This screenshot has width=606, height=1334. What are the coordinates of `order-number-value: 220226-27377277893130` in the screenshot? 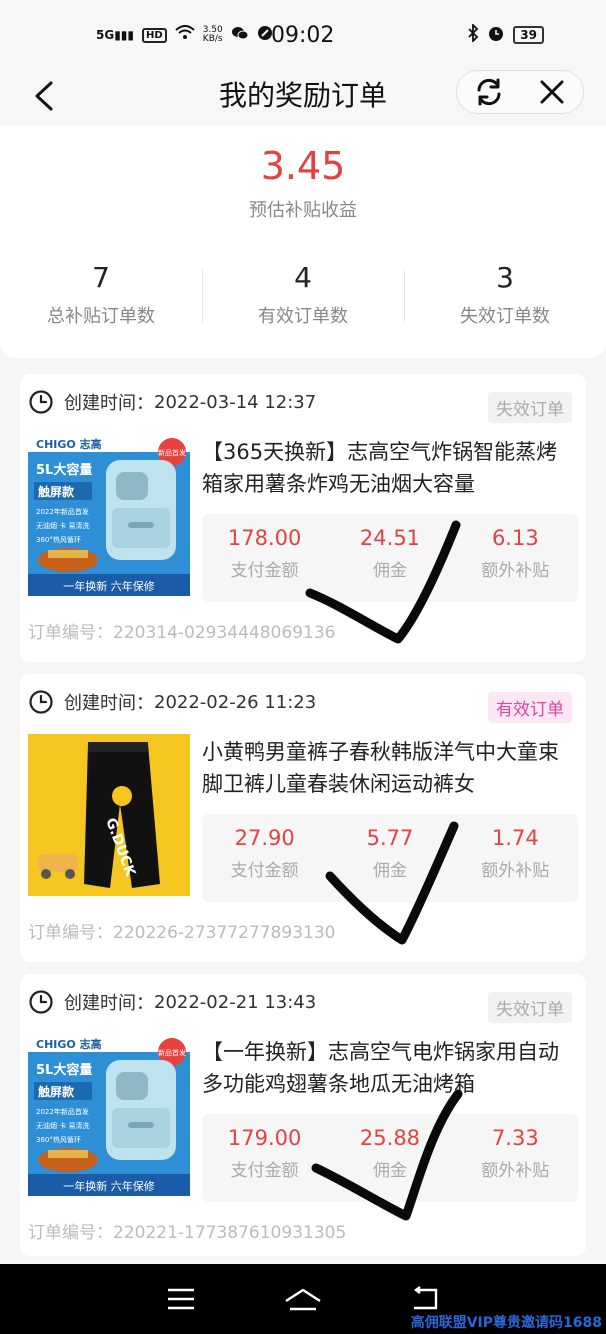 It's located at (224, 933).